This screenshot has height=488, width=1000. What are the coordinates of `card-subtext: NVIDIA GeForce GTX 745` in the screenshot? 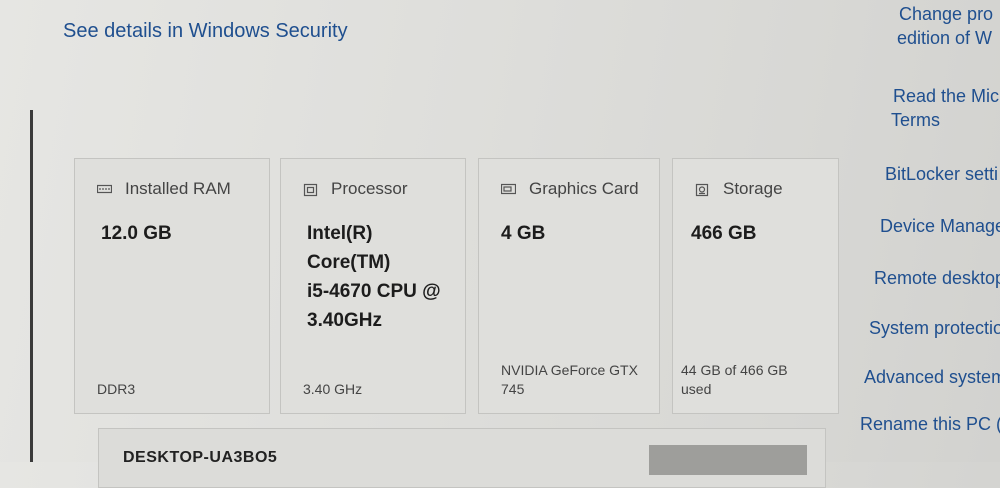 It's located at (569, 379).